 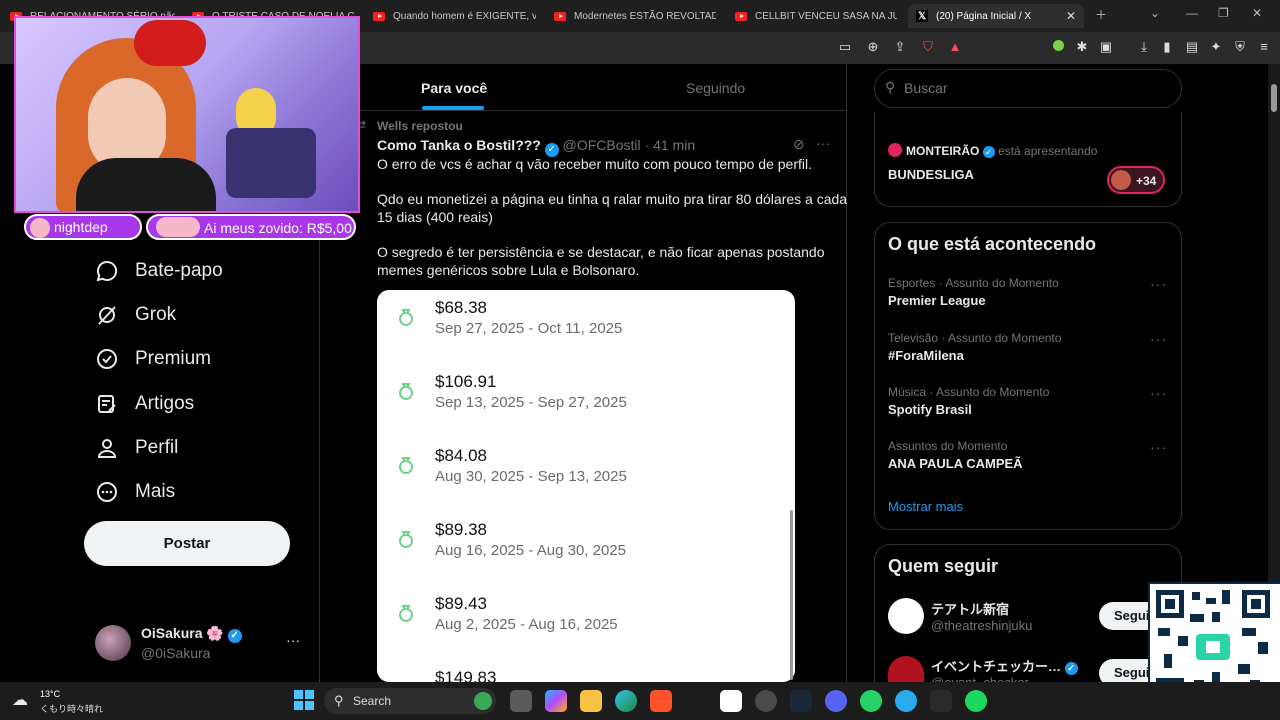 I want to click on copilot-icon, so click(x=556, y=701).